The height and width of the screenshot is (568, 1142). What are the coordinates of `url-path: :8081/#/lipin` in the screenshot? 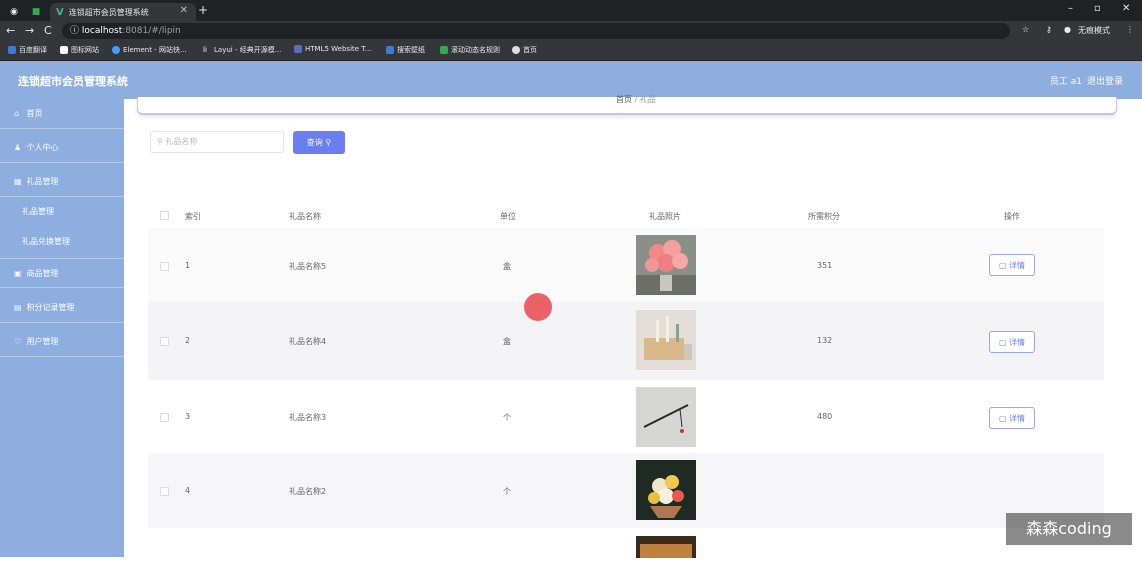 It's located at (151, 31).